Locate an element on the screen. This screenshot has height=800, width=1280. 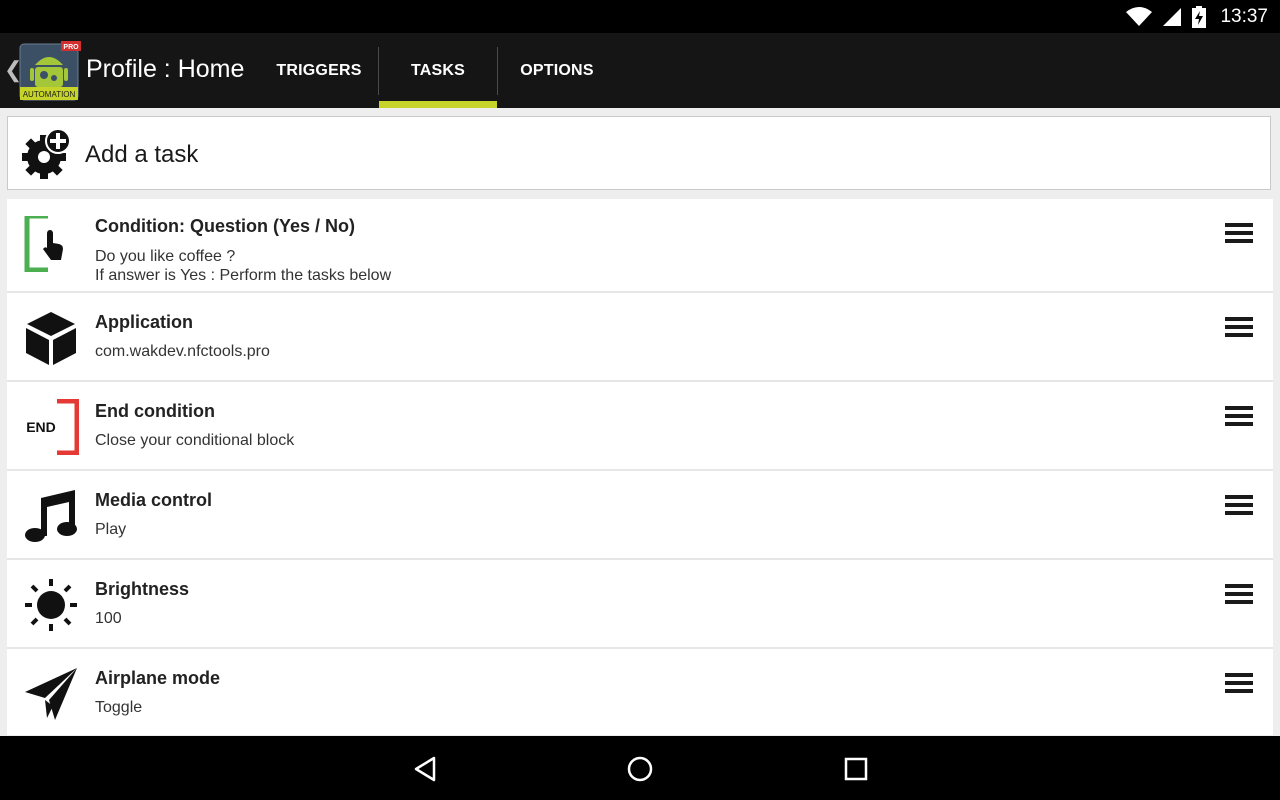
cell-signal-icon is located at coordinates (1172, 16).